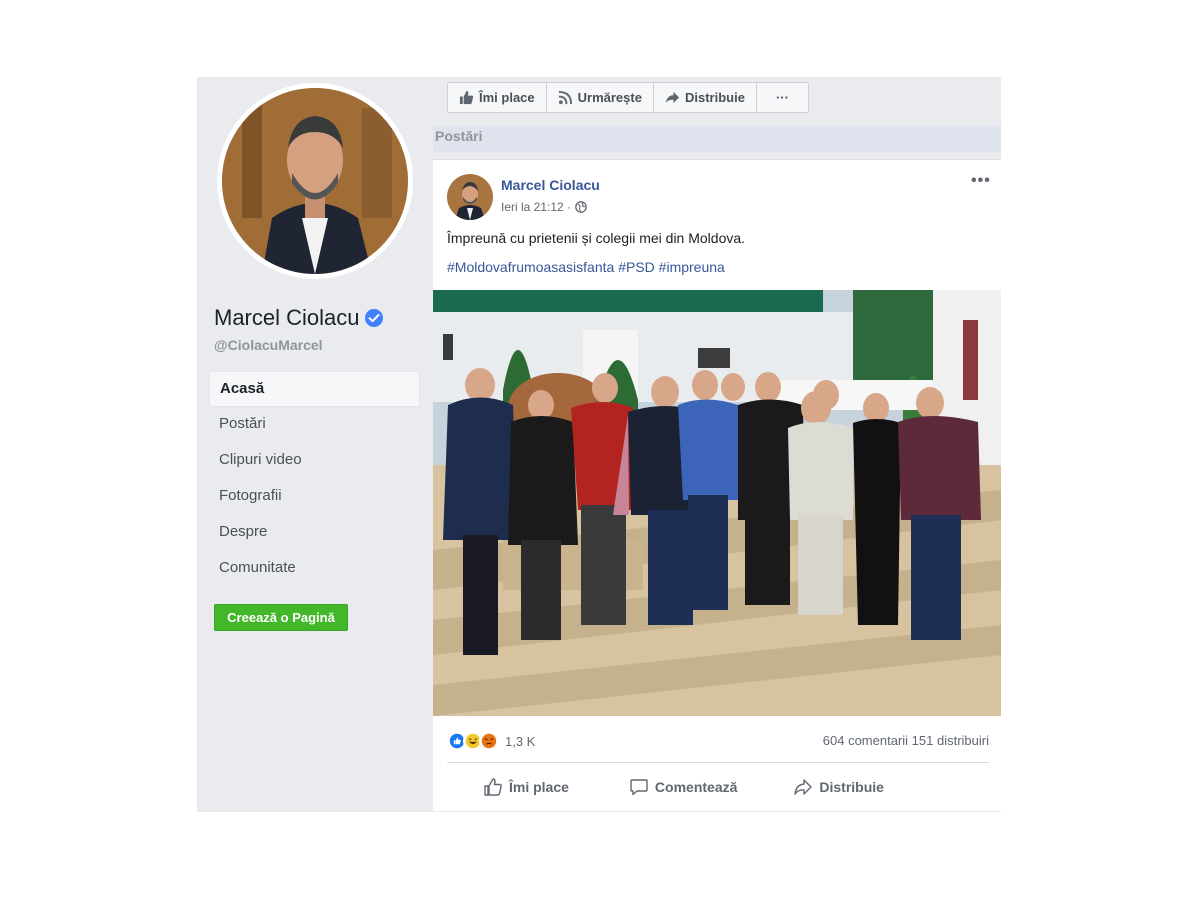 This screenshot has width=1200, height=900. Describe the element at coordinates (539, 787) in the screenshot. I see `like-post-label: Îmi place` at that location.